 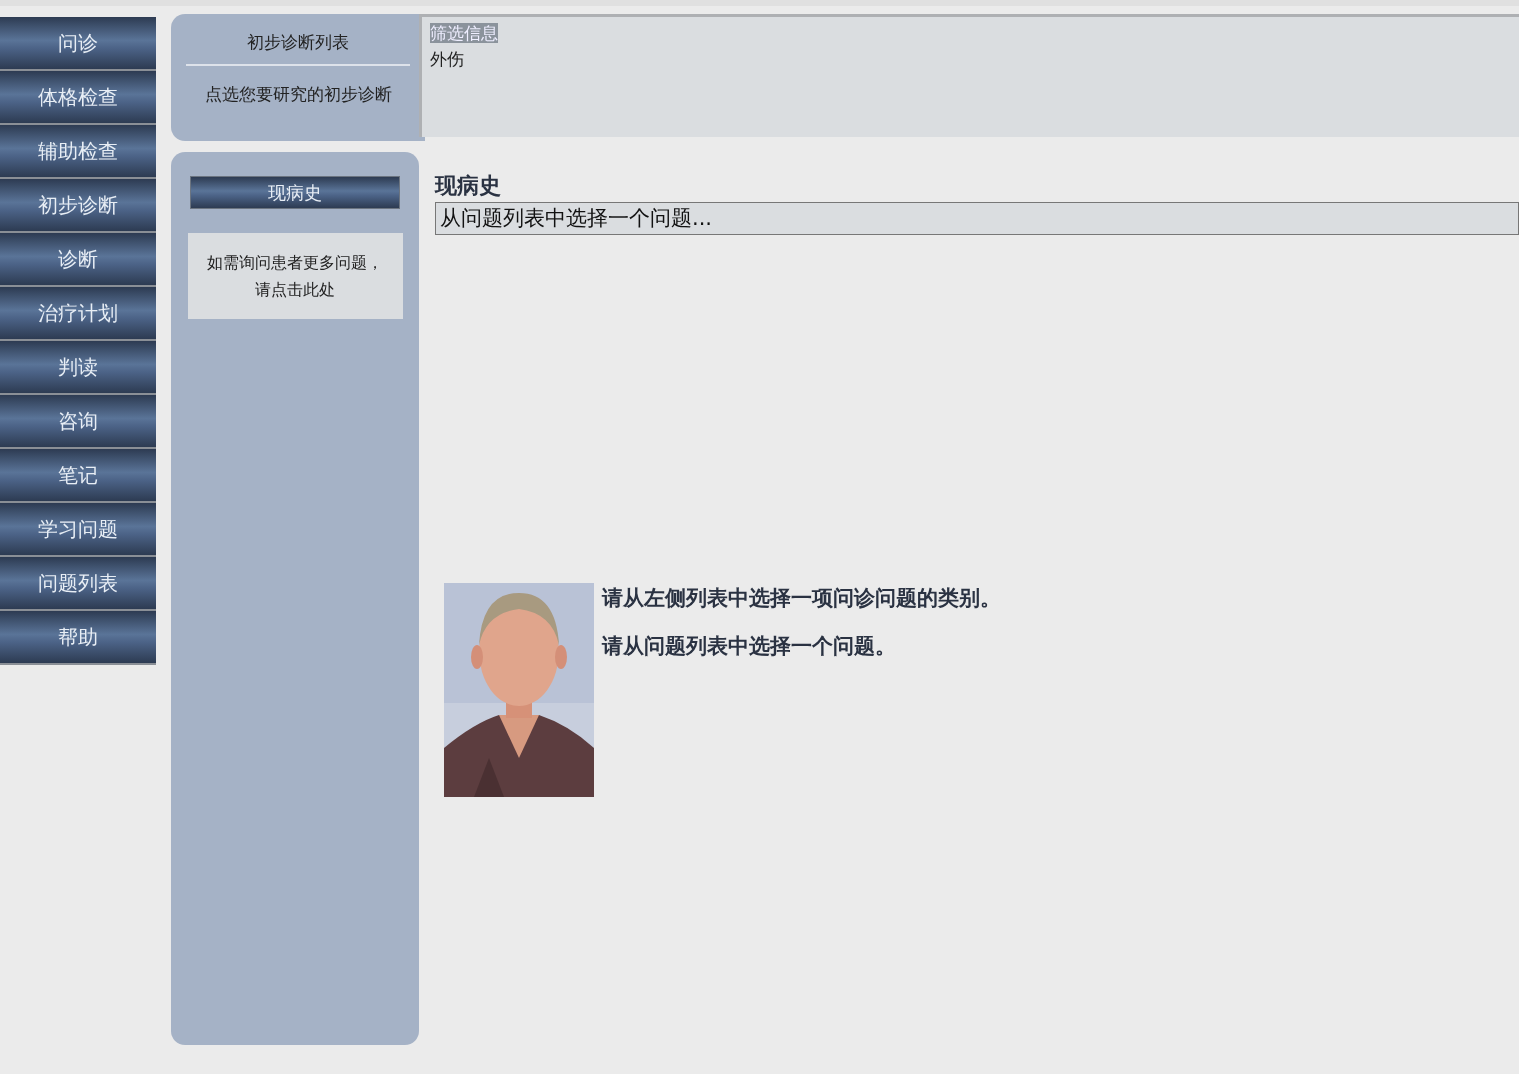 I want to click on nav-button: 初步诊断, so click(x=78, y=206).